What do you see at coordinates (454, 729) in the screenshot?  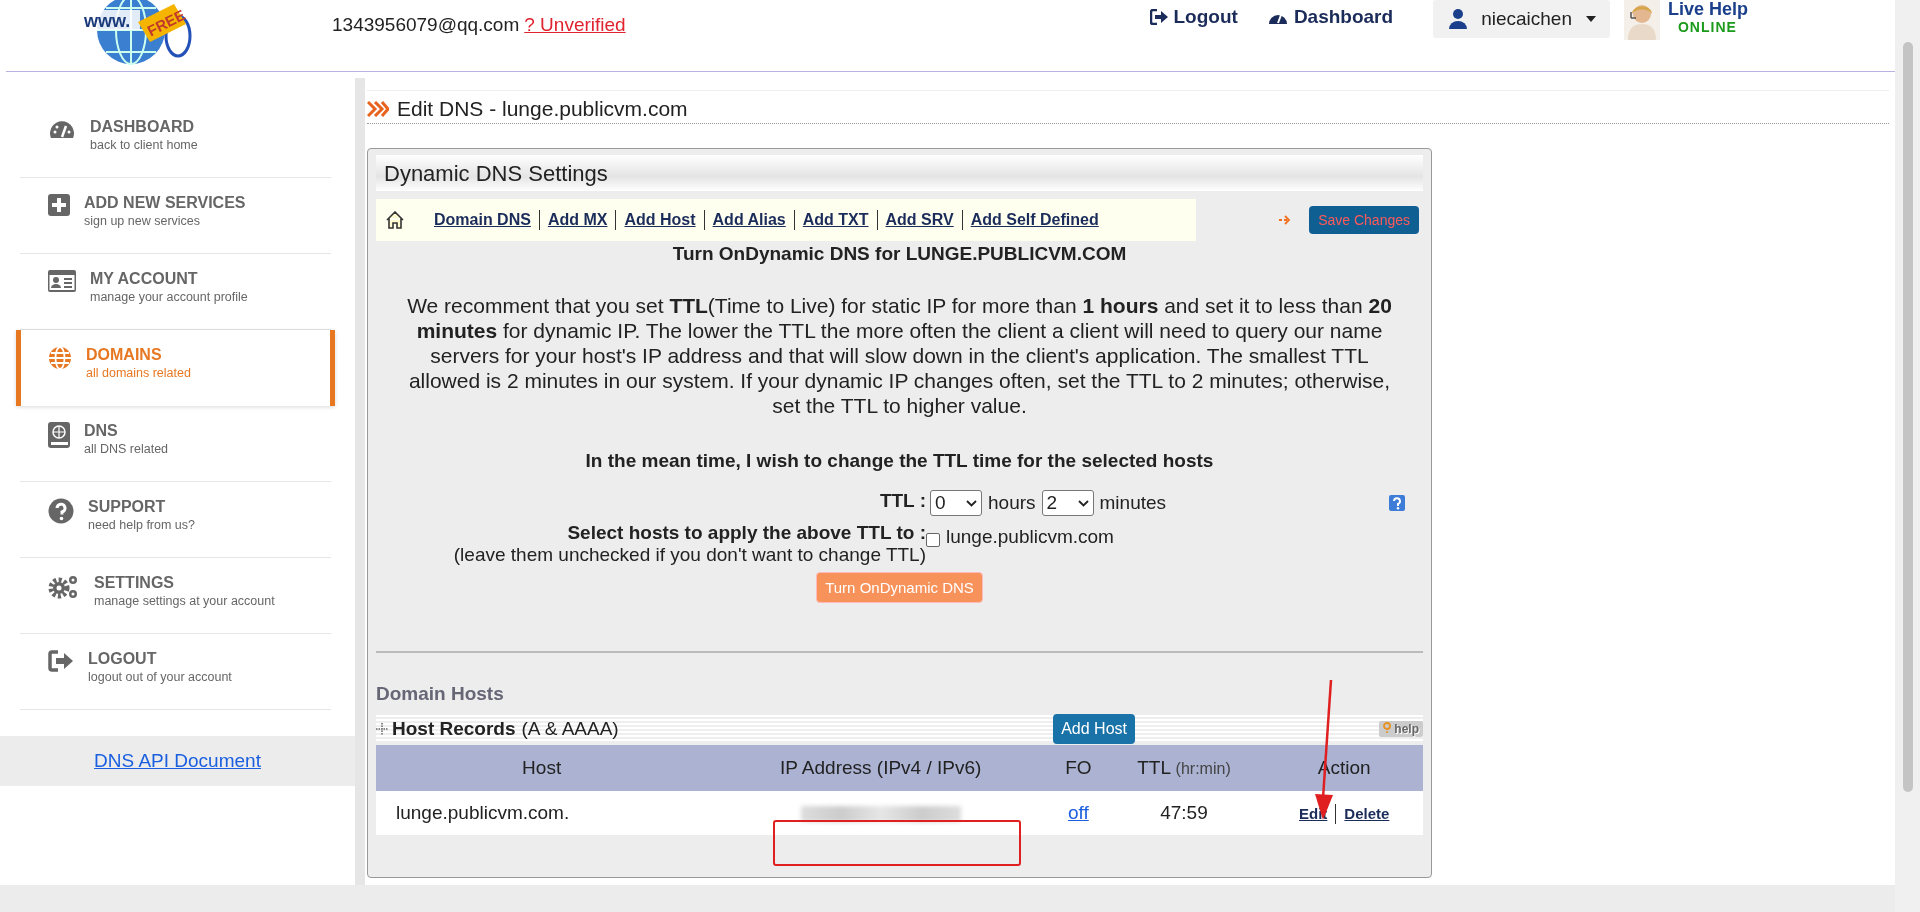 I see `records-title: Host Records` at bounding box center [454, 729].